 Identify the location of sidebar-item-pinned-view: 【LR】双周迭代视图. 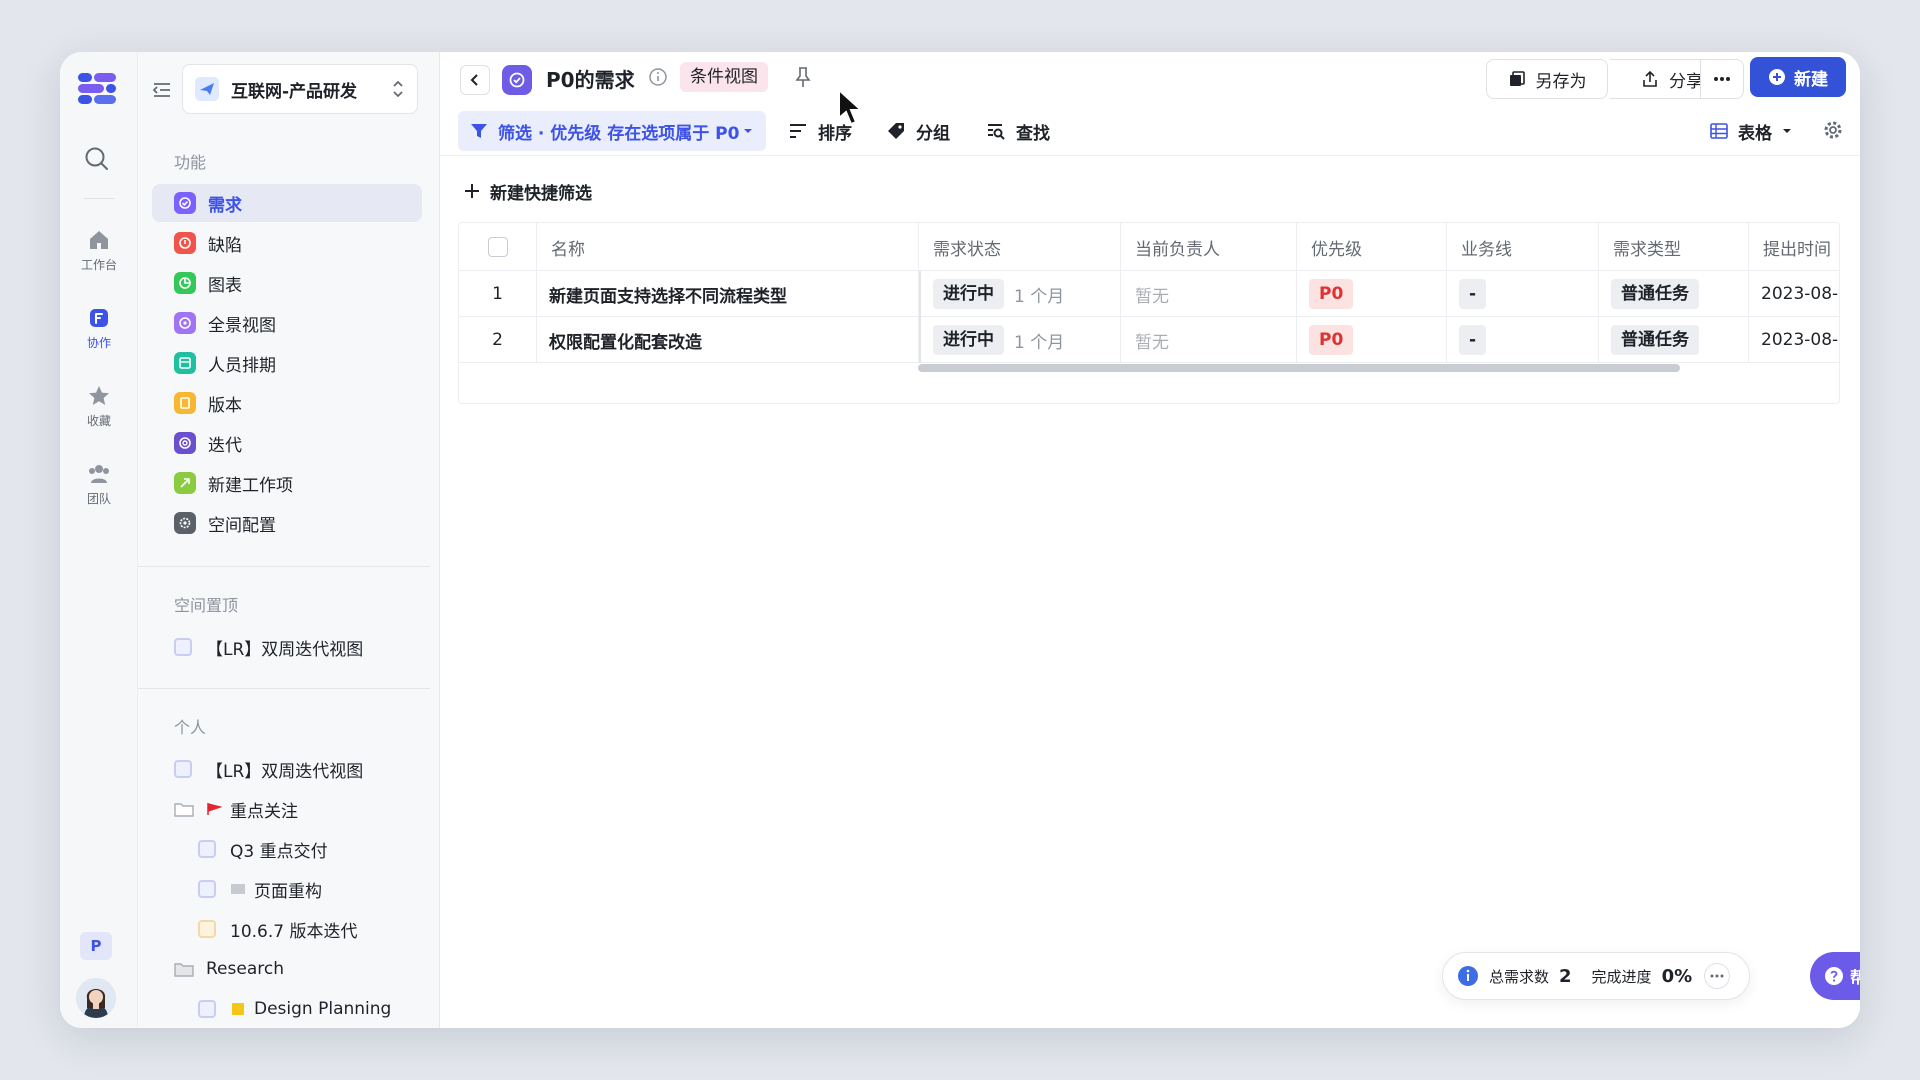
(287, 647).